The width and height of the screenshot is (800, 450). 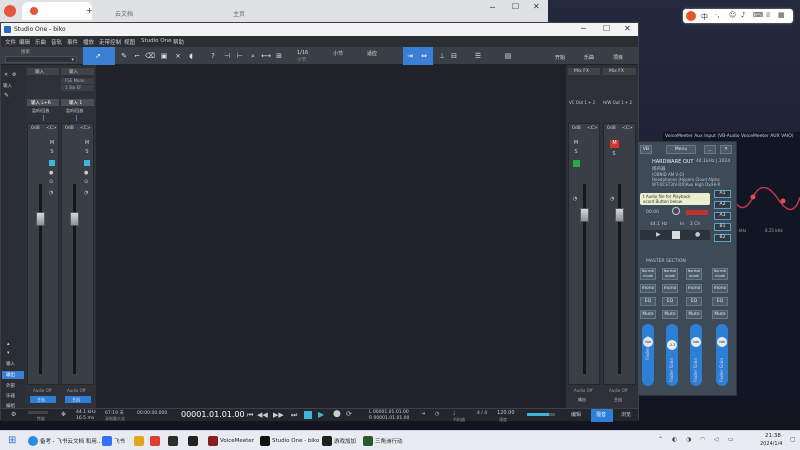 What do you see at coordinates (619, 71) in the screenshot?
I see `right-tab-2: Mix FX` at bounding box center [619, 71].